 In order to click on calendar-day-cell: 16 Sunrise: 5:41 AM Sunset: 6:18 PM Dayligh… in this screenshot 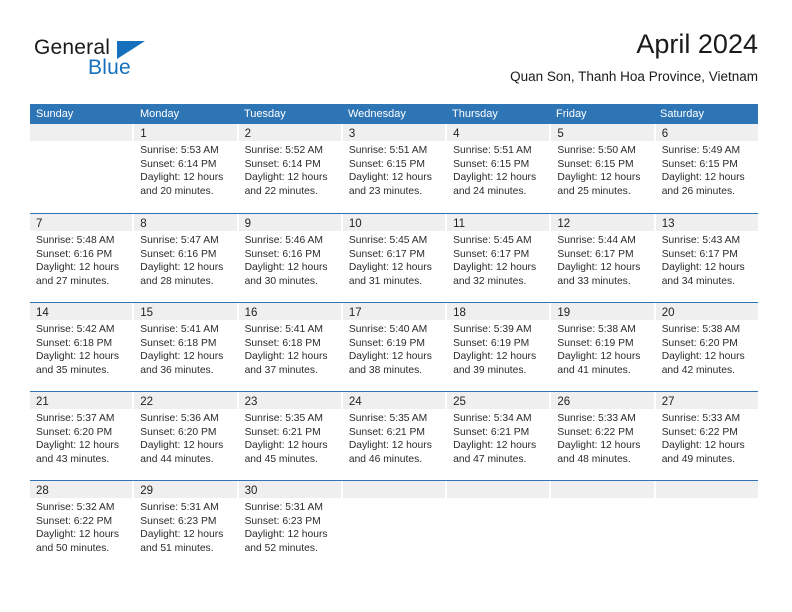, I will do `click(290, 347)`.